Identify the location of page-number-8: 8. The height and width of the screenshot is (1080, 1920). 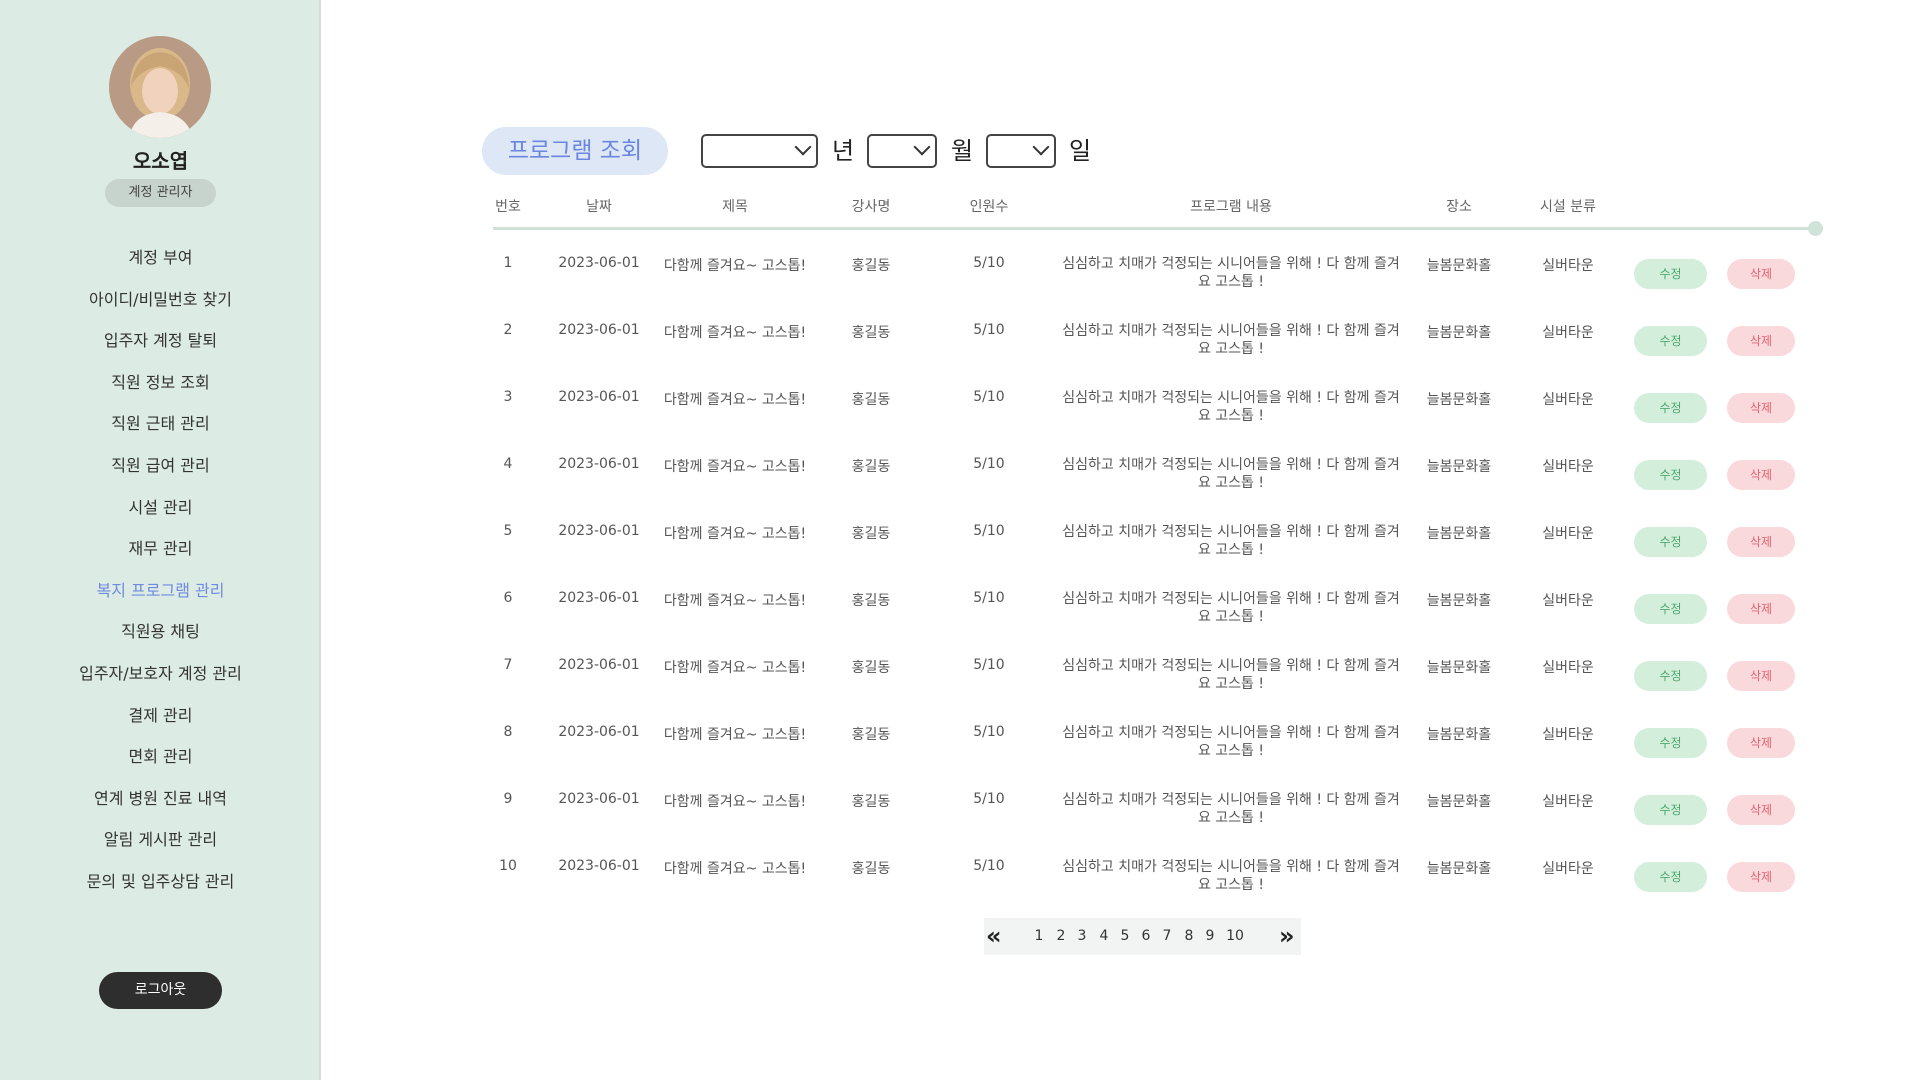
(1189, 936).